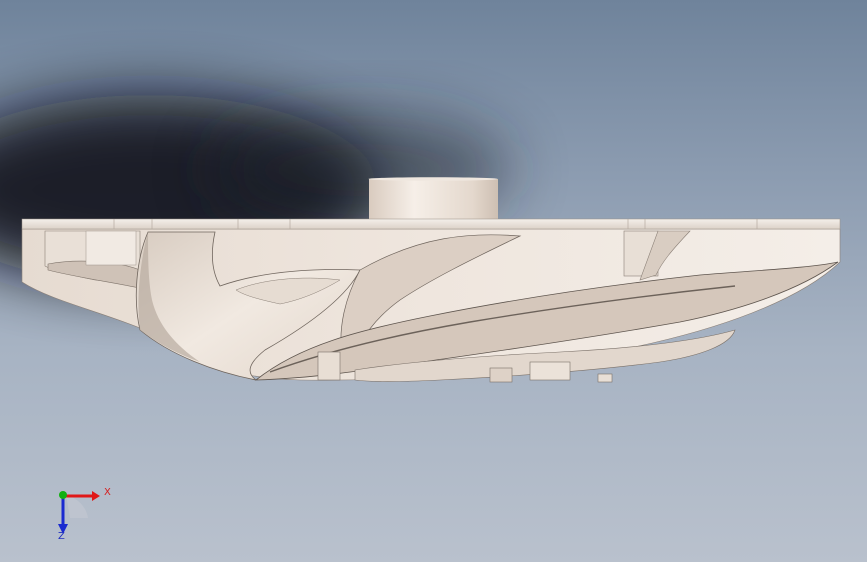 The width and height of the screenshot is (867, 562). Describe the element at coordinates (433, 199) in the screenshot. I see `hub-boss` at that location.